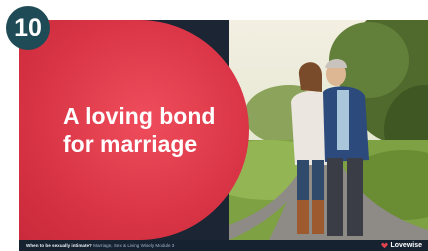  I want to click on brand-name: Lovewise, so click(406, 245).